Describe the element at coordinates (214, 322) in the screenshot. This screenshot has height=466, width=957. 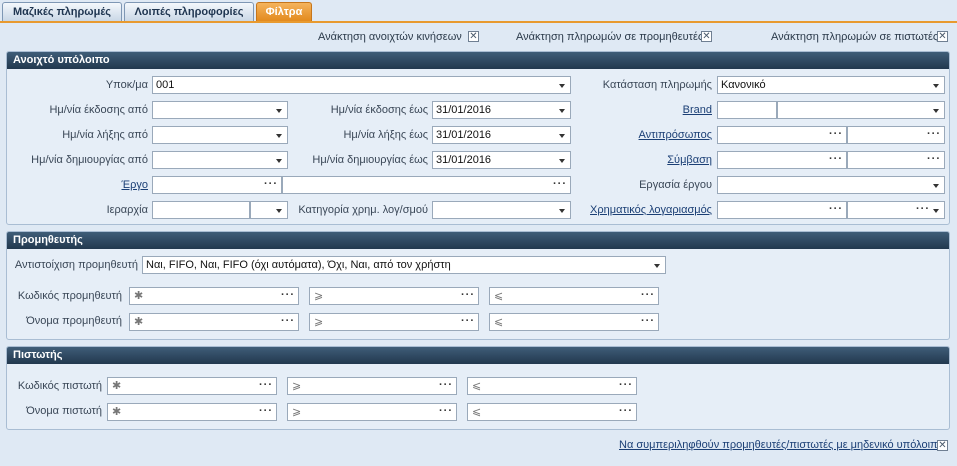
I see `supplier-name-equals-field: ✱ ···` at that location.